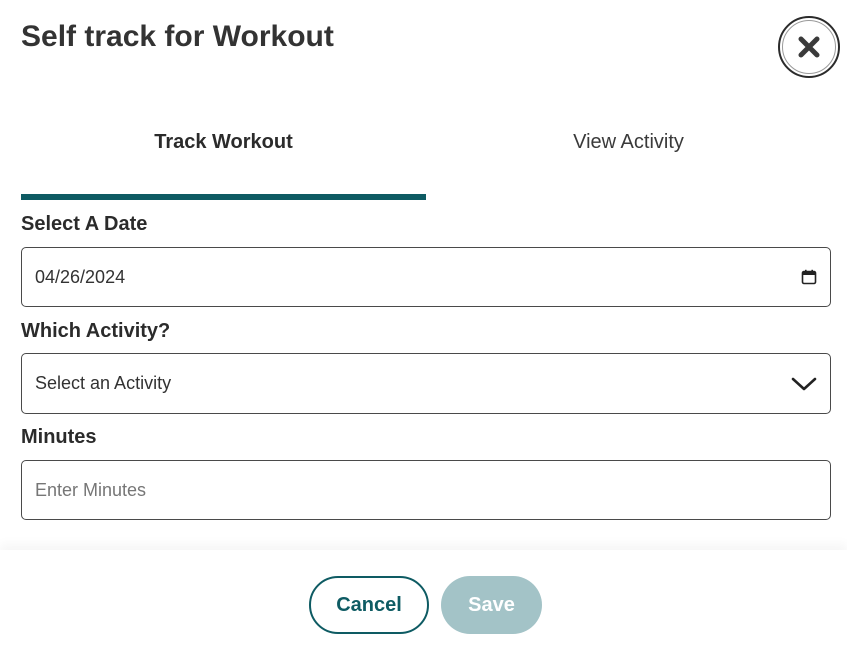  Describe the element at coordinates (59, 437) in the screenshot. I see `minutes-label: Minutes` at that location.